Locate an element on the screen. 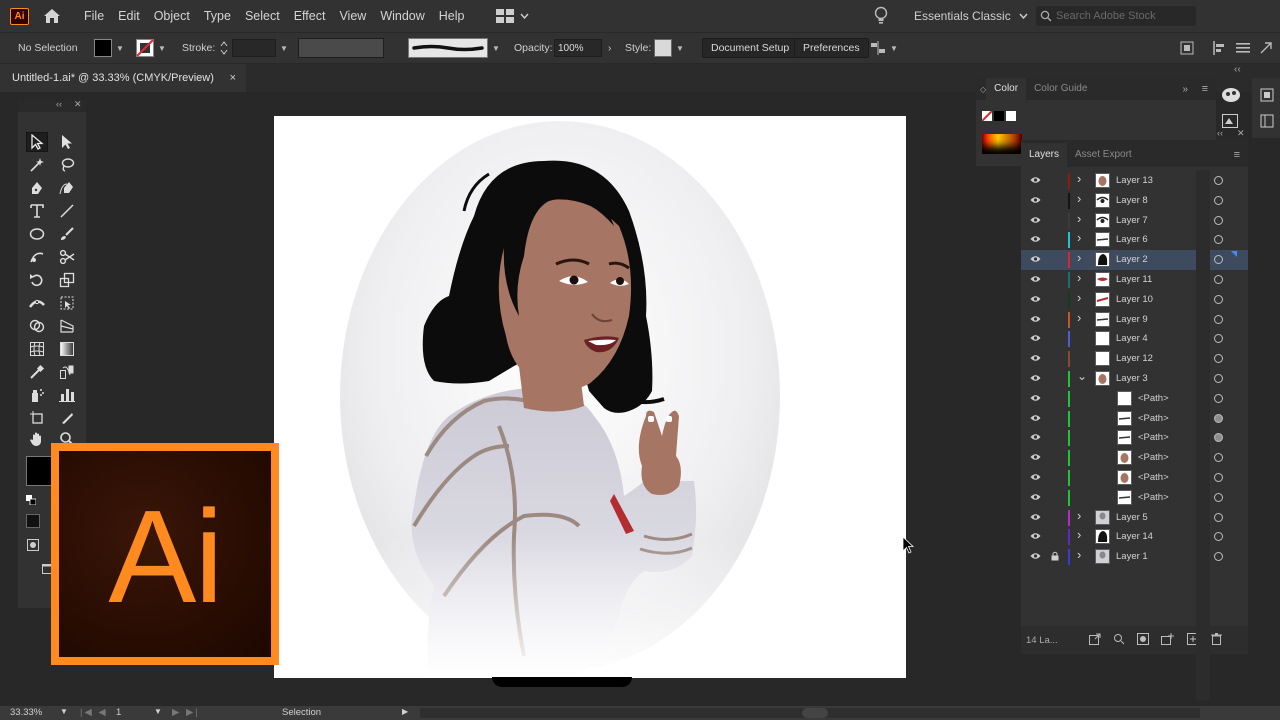  color-mode-icon is located at coordinates (33, 521).